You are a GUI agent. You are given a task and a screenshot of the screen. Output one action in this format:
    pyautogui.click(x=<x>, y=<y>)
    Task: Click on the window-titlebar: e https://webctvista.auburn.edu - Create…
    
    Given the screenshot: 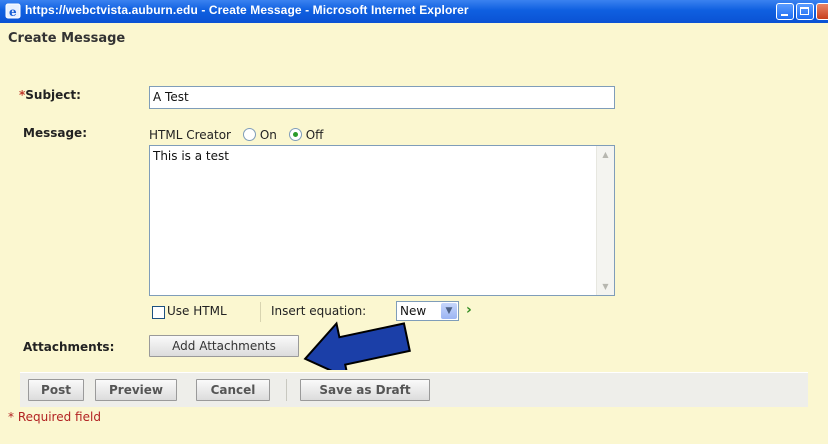 What is the action you would take?
    pyautogui.click(x=414, y=11)
    